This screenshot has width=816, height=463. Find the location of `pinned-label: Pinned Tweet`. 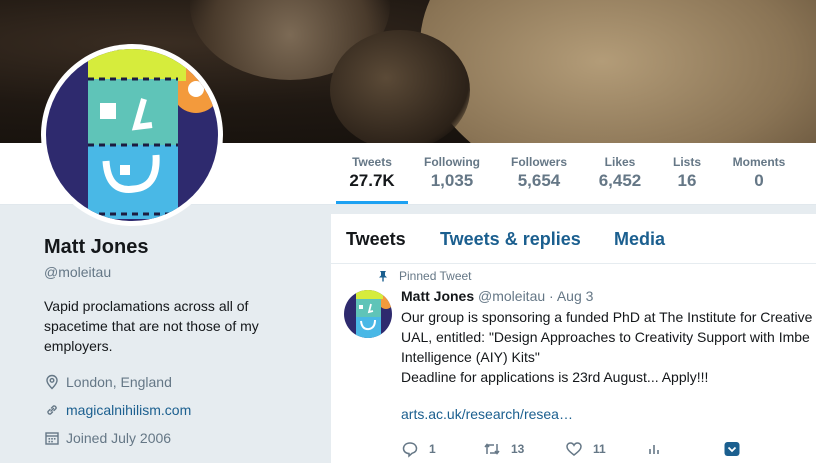

pinned-label: Pinned Tweet is located at coordinates (435, 276).